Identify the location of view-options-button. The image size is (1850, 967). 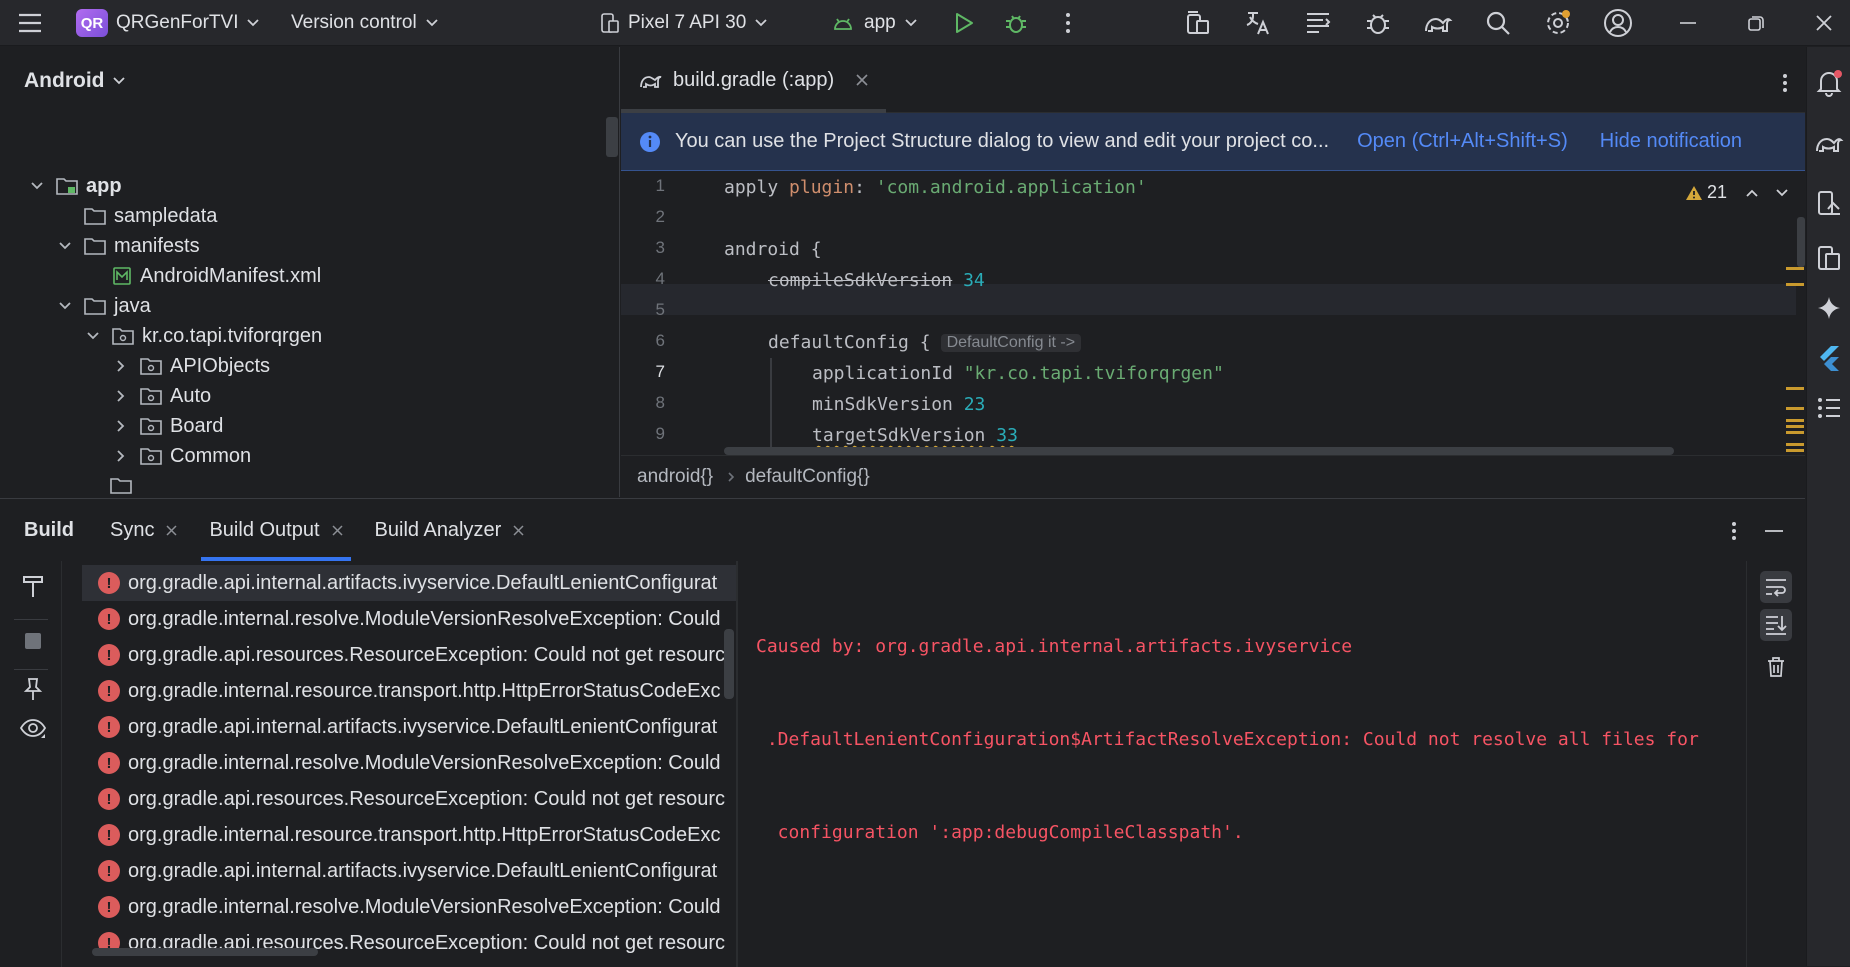
(33, 729).